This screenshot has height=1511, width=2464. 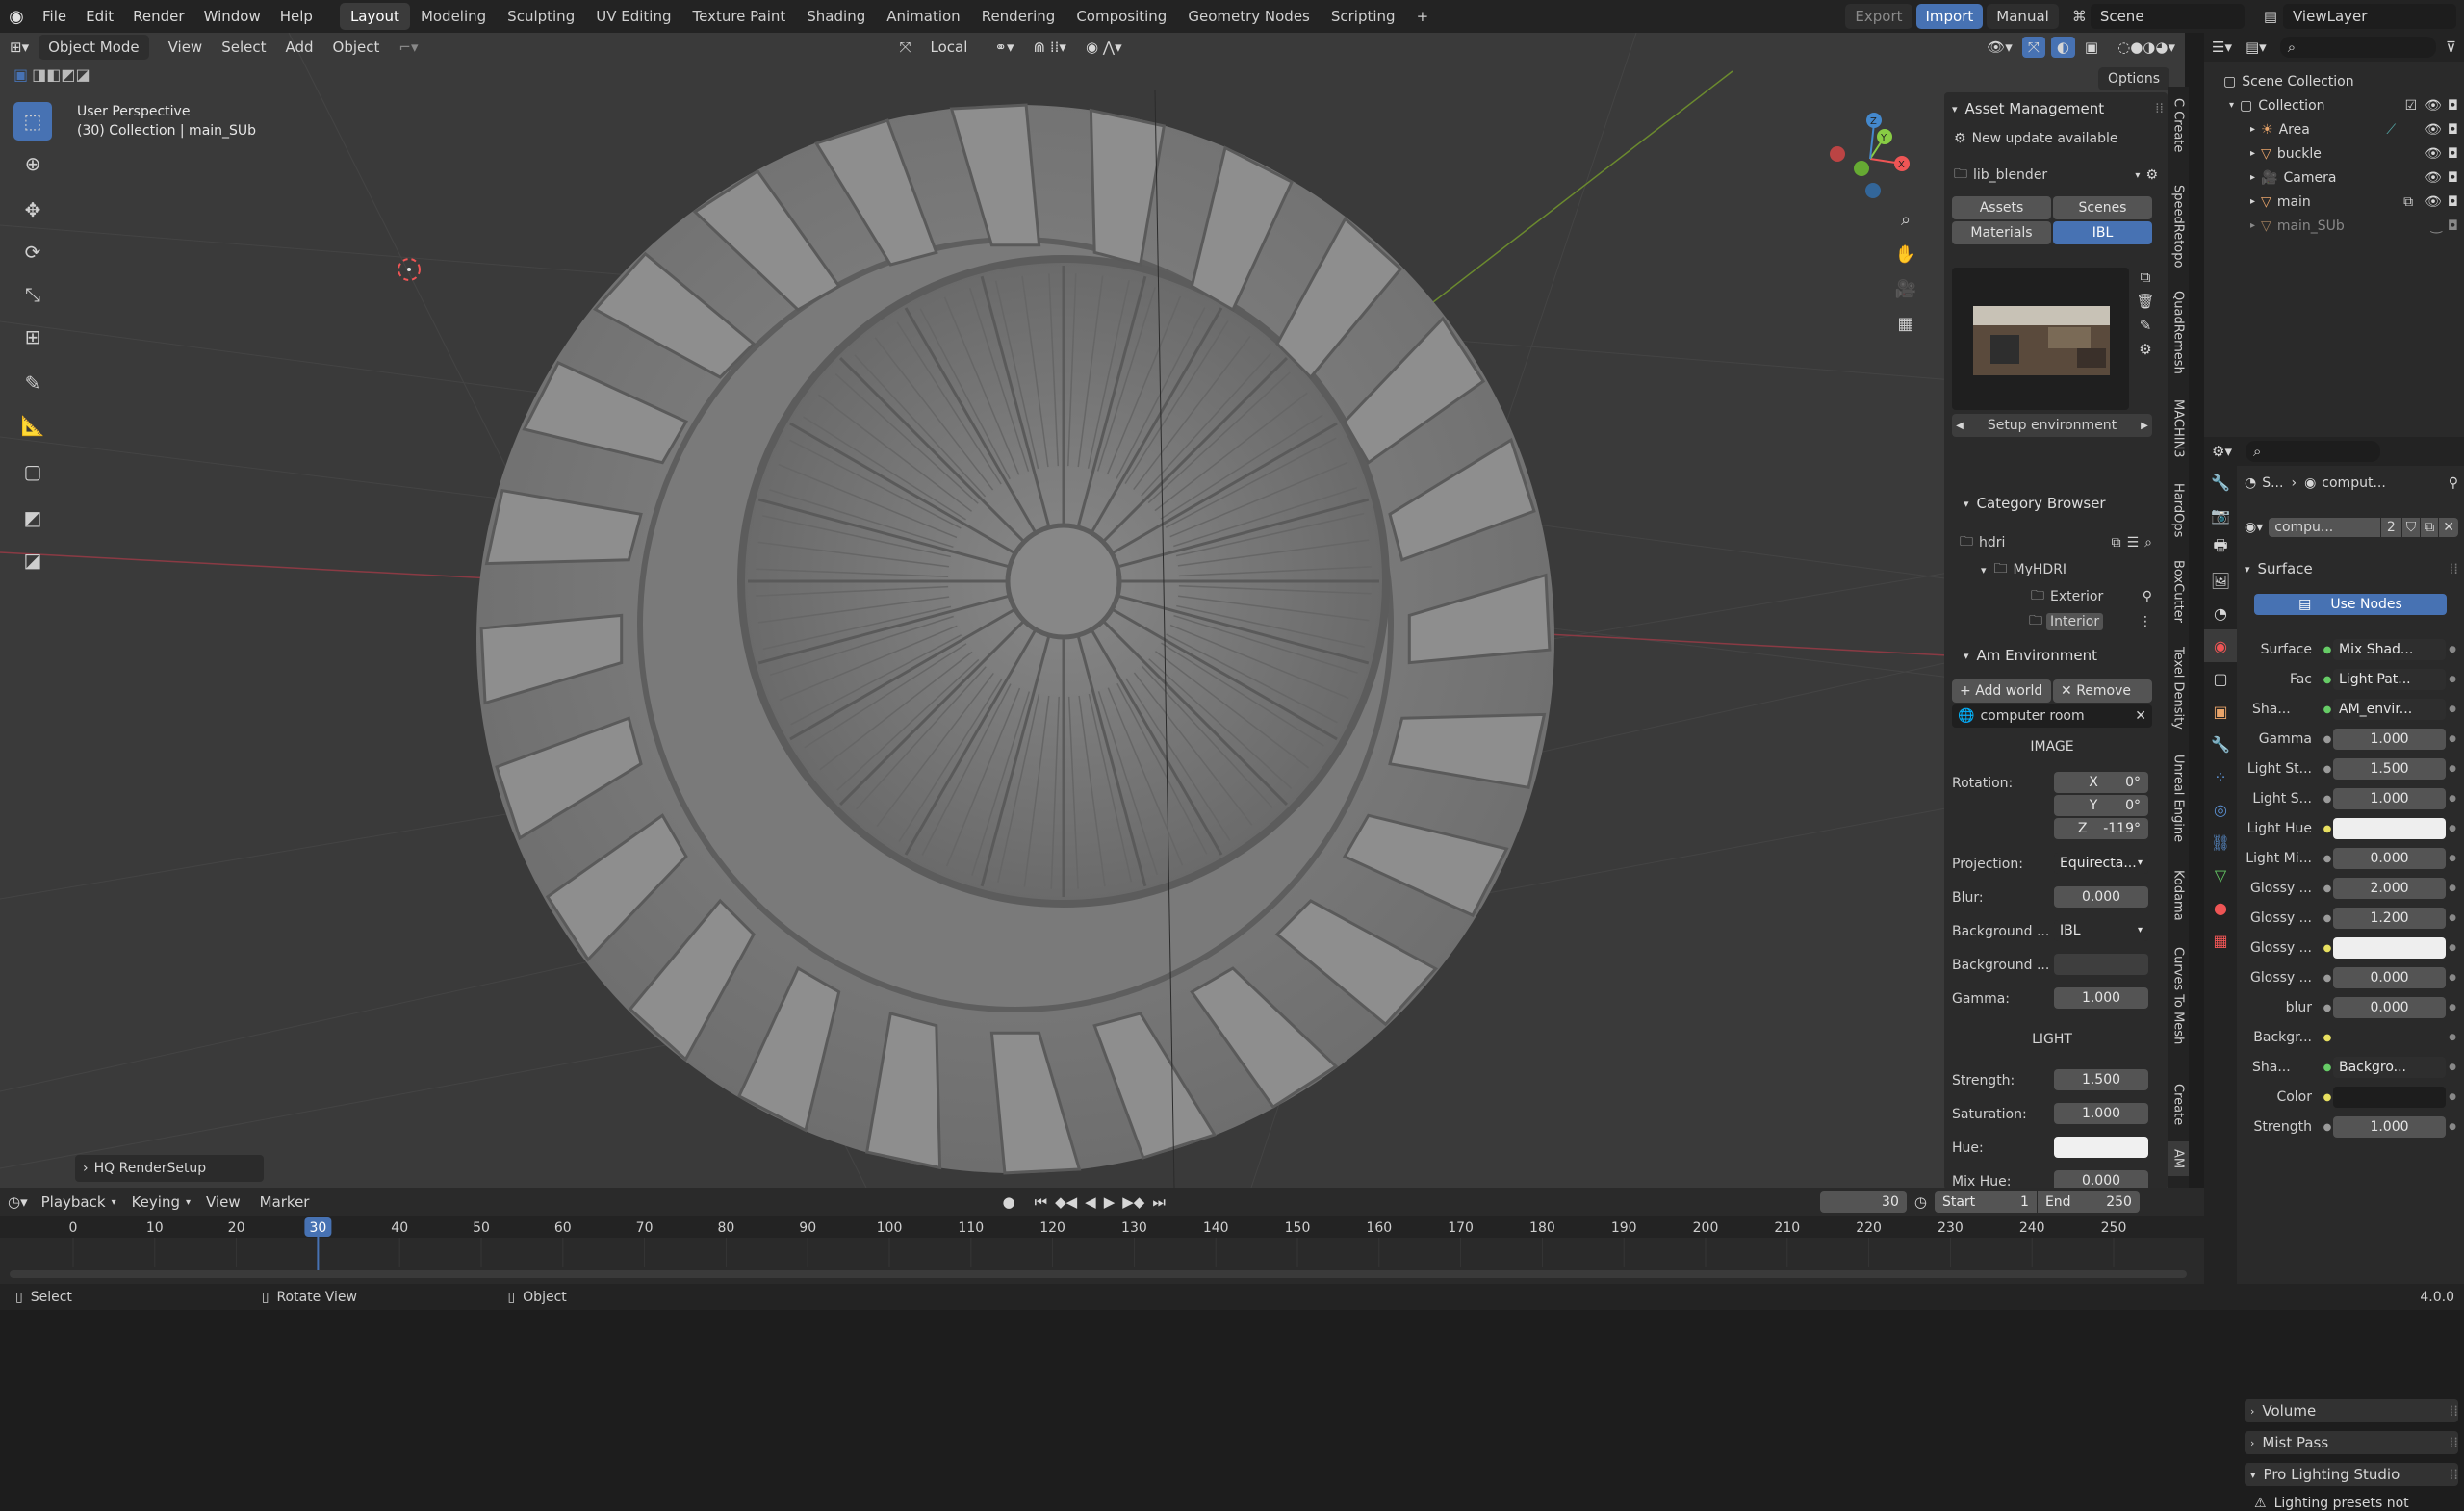 I want to click on shader-input-row: Light Hue ● ●, so click(x=2351, y=828).